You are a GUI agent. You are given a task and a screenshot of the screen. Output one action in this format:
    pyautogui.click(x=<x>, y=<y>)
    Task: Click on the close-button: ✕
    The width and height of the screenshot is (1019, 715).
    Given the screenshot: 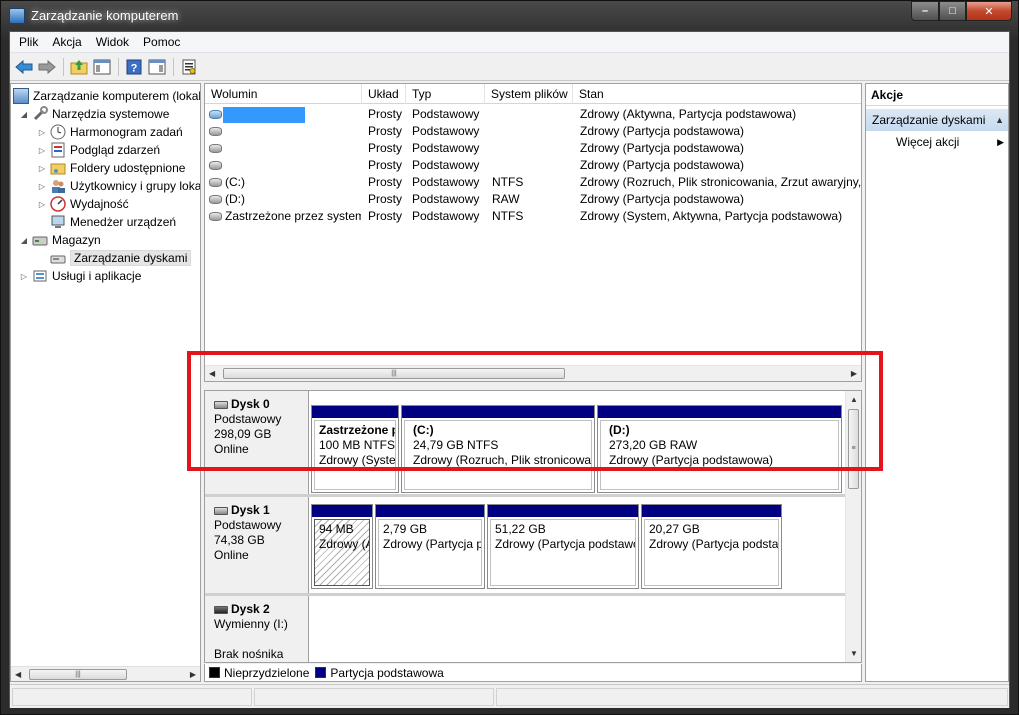 What is the action you would take?
    pyautogui.click(x=989, y=11)
    